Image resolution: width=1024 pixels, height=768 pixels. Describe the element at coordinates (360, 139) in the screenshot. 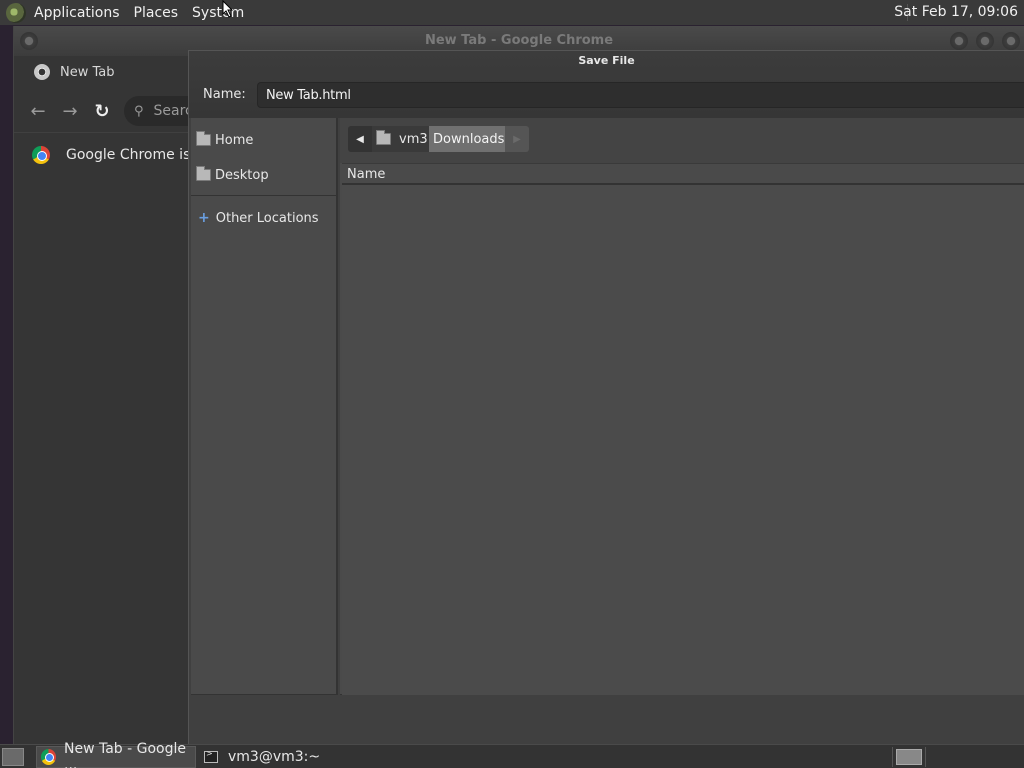

I see `path-scroll-left-icon: ◀` at that location.